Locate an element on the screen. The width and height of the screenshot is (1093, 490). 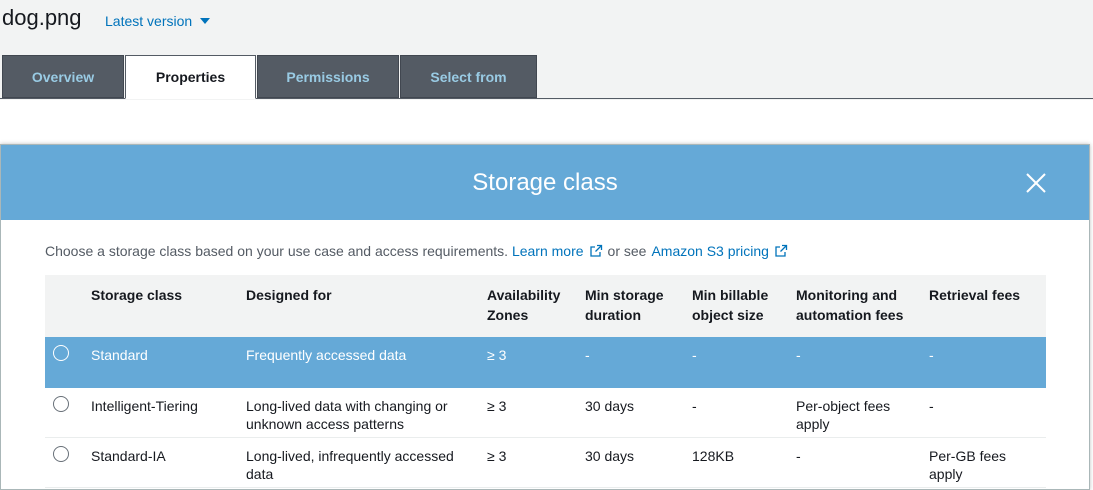
cell-monitoring: Per-object fees apply is located at coordinates (843, 415).